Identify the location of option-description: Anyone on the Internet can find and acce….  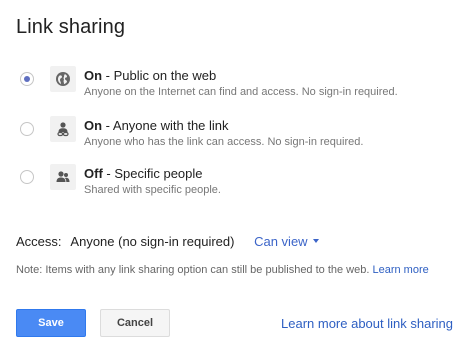
(241, 92).